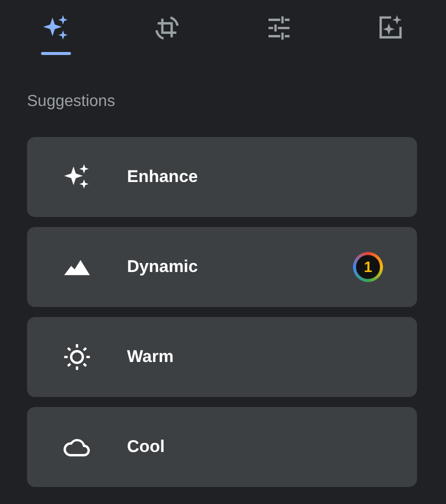 Image resolution: width=446 pixels, height=504 pixels. What do you see at coordinates (368, 267) in the screenshot?
I see `count-badge: 1` at bounding box center [368, 267].